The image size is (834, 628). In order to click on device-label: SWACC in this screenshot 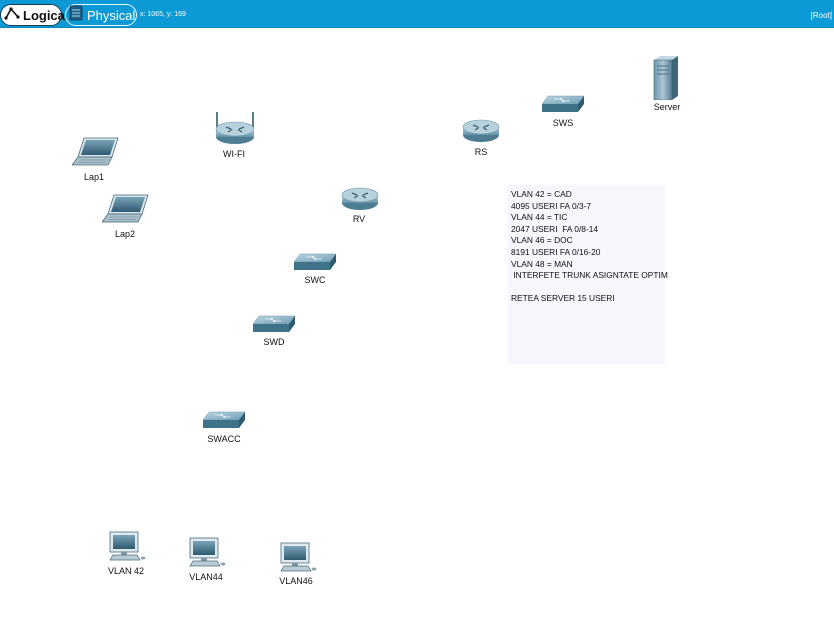, I will do `click(224, 439)`.